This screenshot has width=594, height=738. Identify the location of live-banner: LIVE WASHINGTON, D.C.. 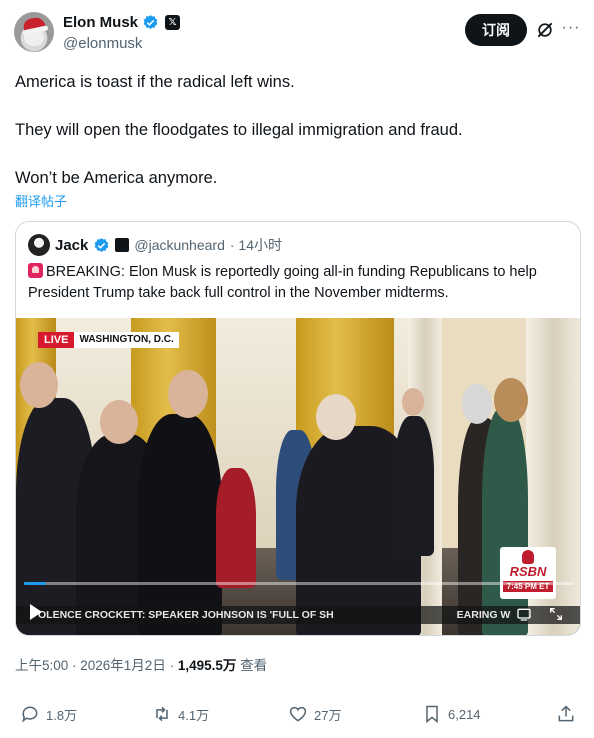
(108, 340).